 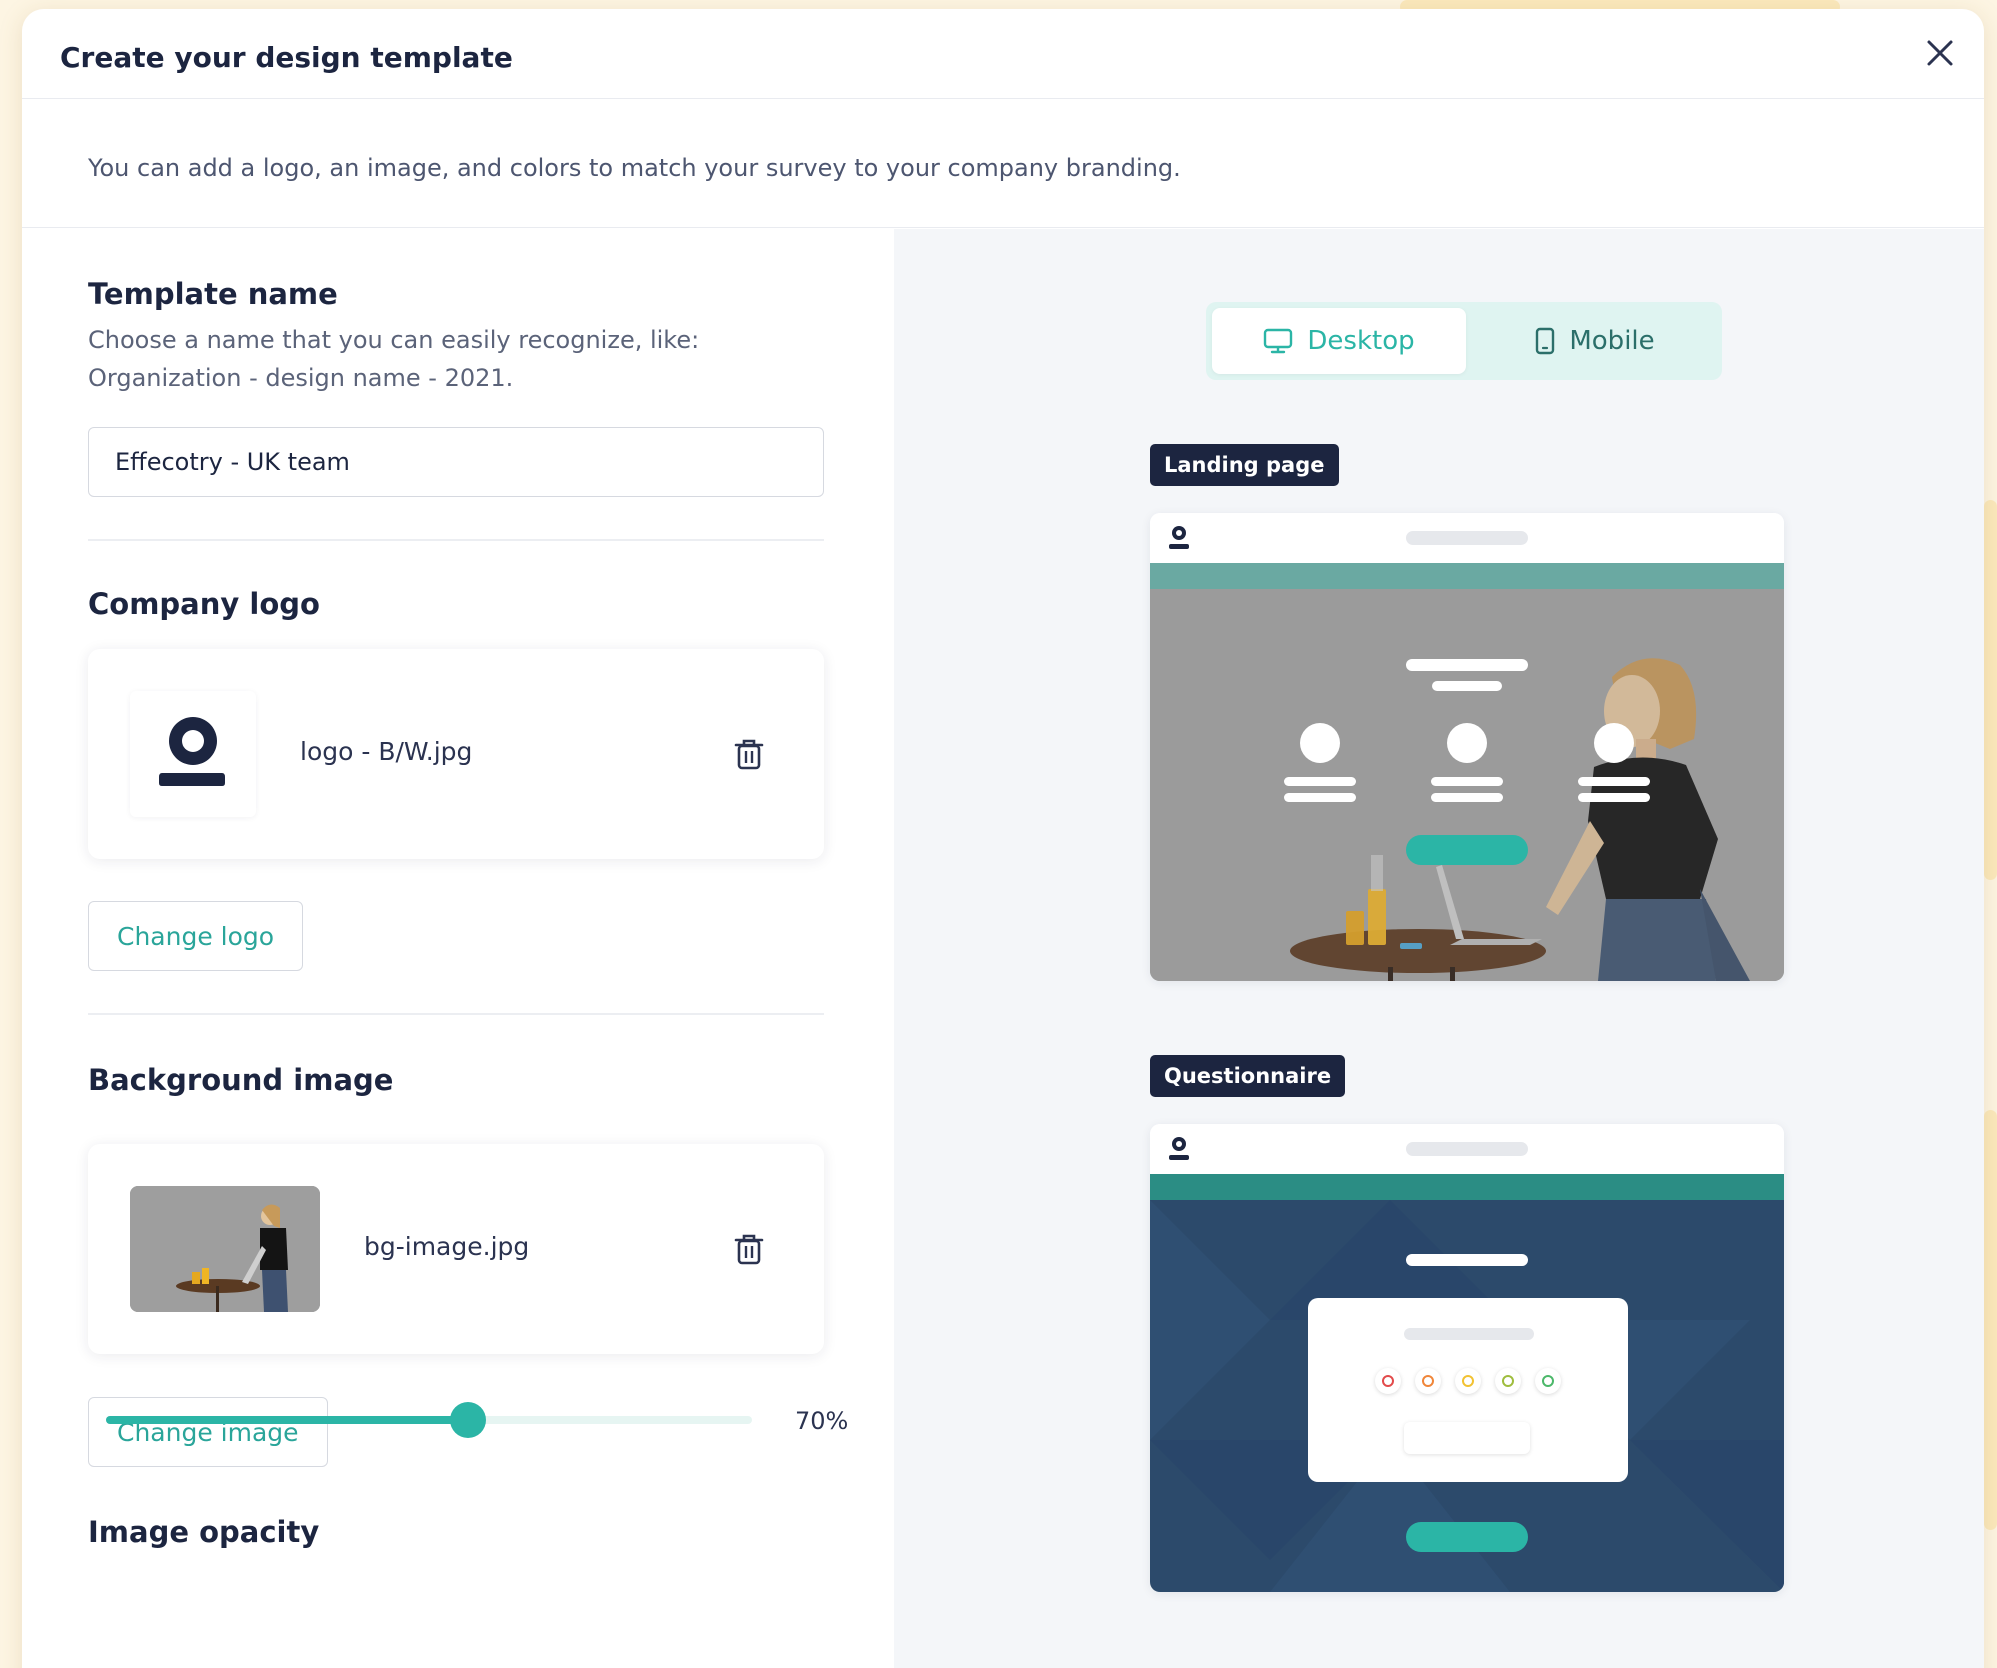 I want to click on person-at-desk-image, so click(x=225, y=1249).